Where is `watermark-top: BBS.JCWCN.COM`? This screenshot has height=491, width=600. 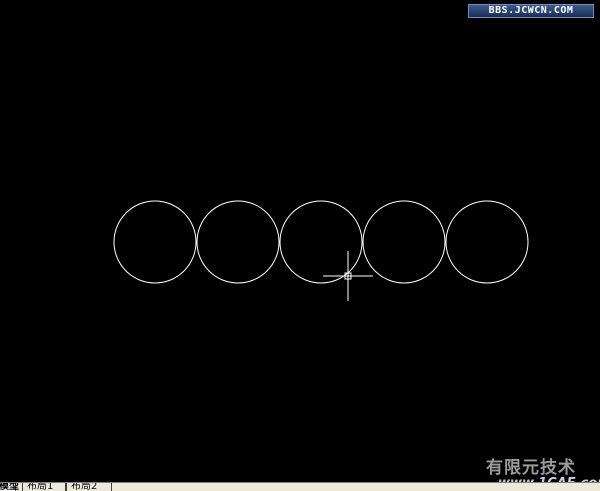
watermark-top: BBS.JCWCN.COM is located at coordinates (531, 11).